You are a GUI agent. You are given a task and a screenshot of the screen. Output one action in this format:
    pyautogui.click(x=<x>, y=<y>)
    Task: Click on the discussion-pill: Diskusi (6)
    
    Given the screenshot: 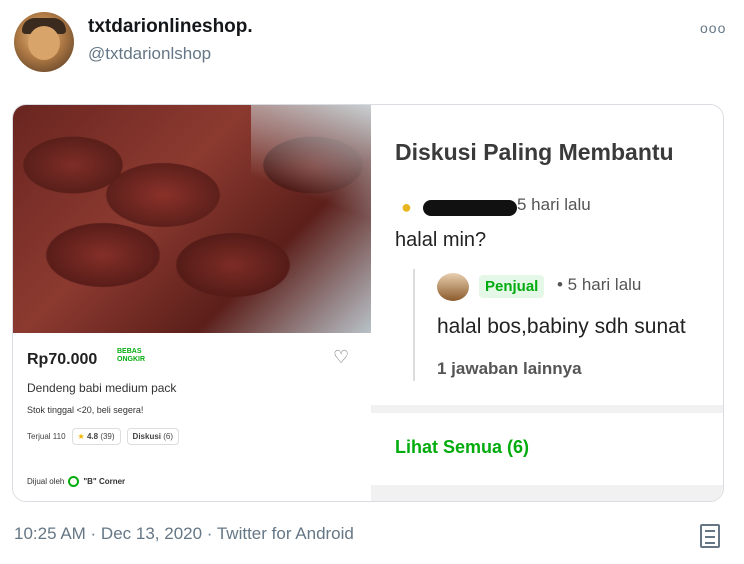 What is the action you would take?
    pyautogui.click(x=153, y=436)
    